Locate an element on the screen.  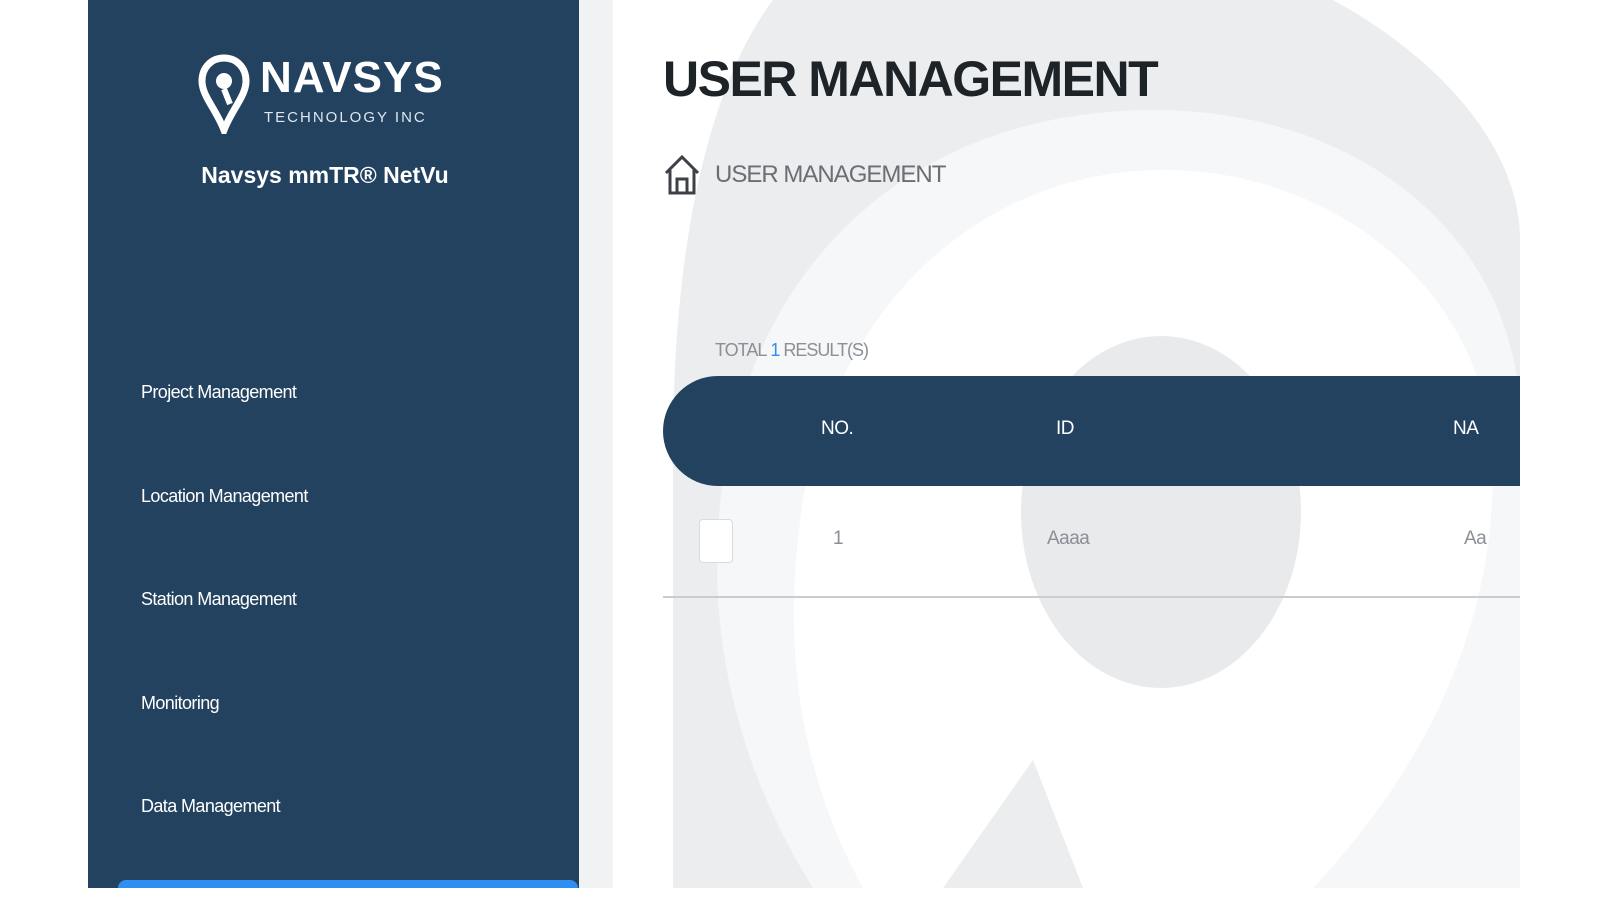
page-title: USER MANAGEMENT is located at coordinates (911, 79).